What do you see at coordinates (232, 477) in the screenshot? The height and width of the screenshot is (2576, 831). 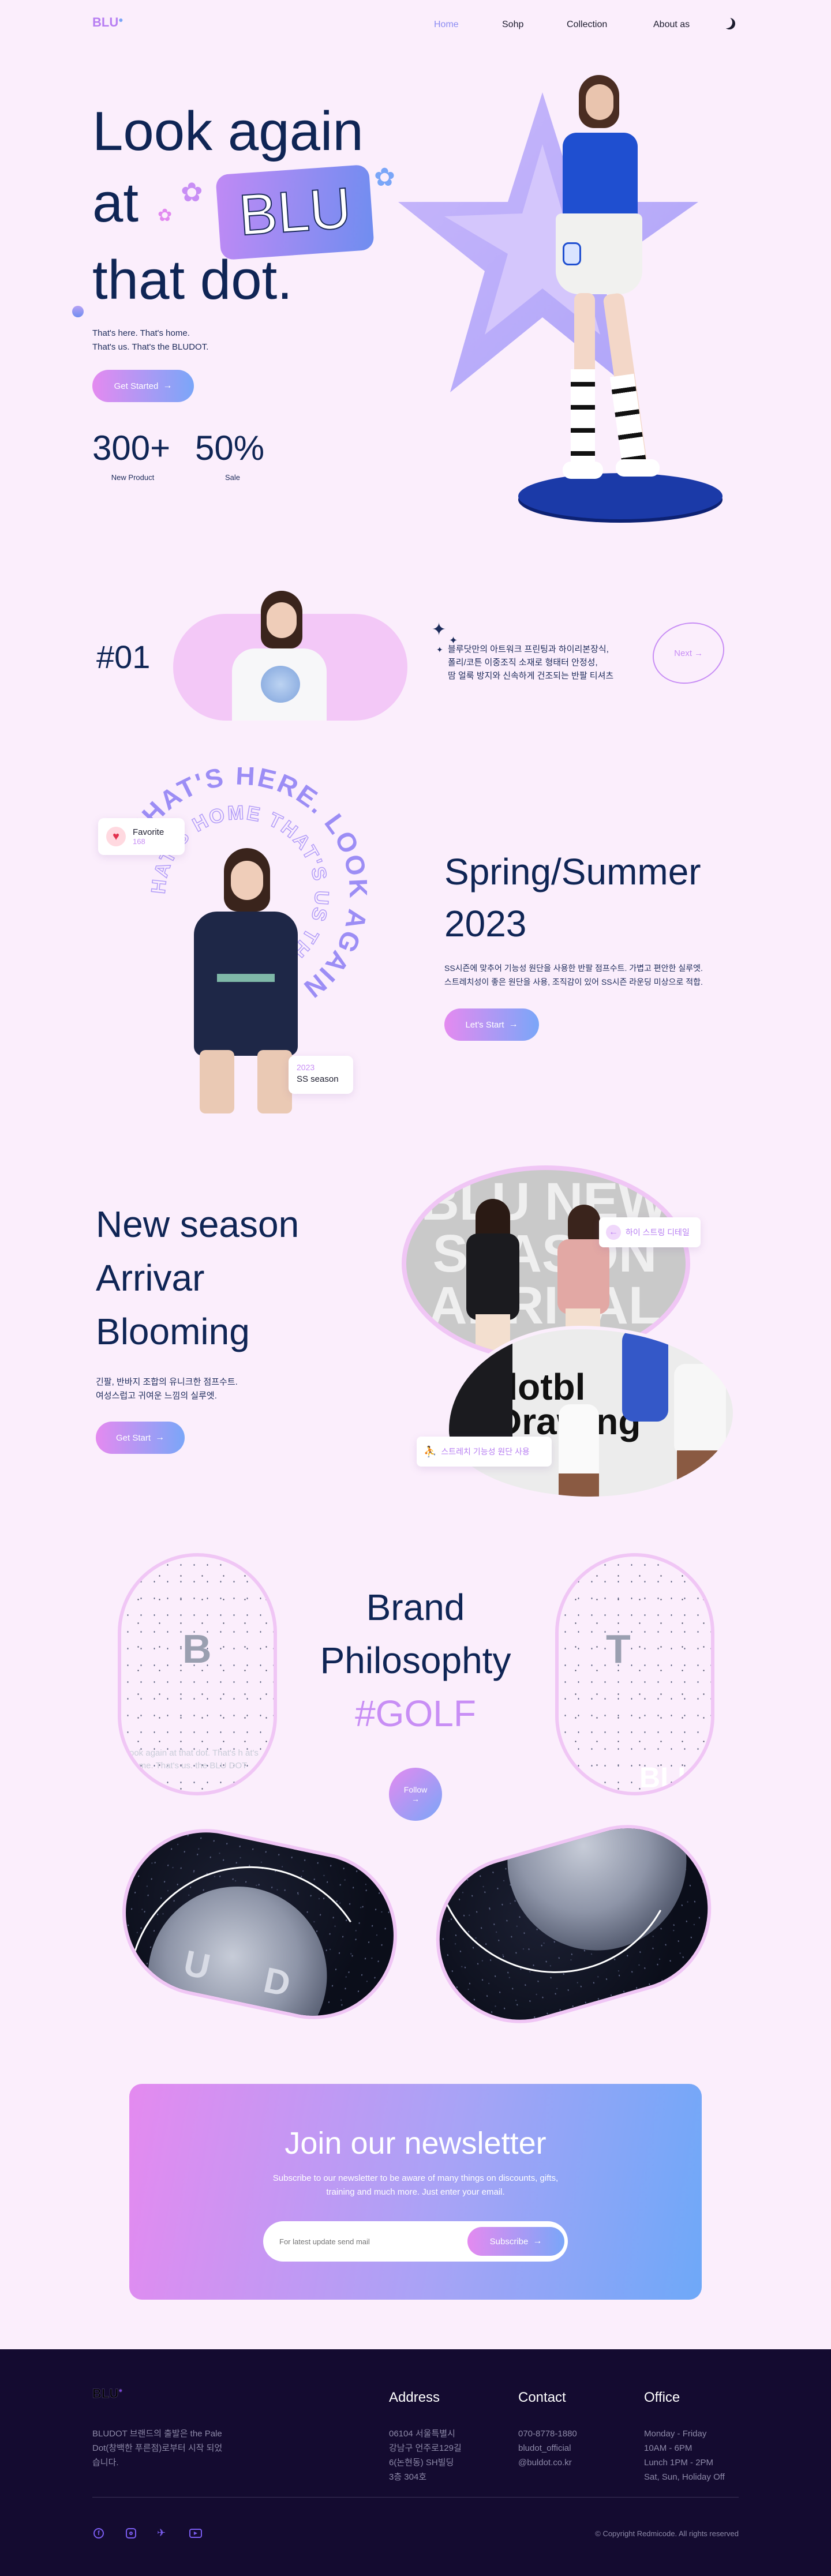 I see `stat-label: Sale` at bounding box center [232, 477].